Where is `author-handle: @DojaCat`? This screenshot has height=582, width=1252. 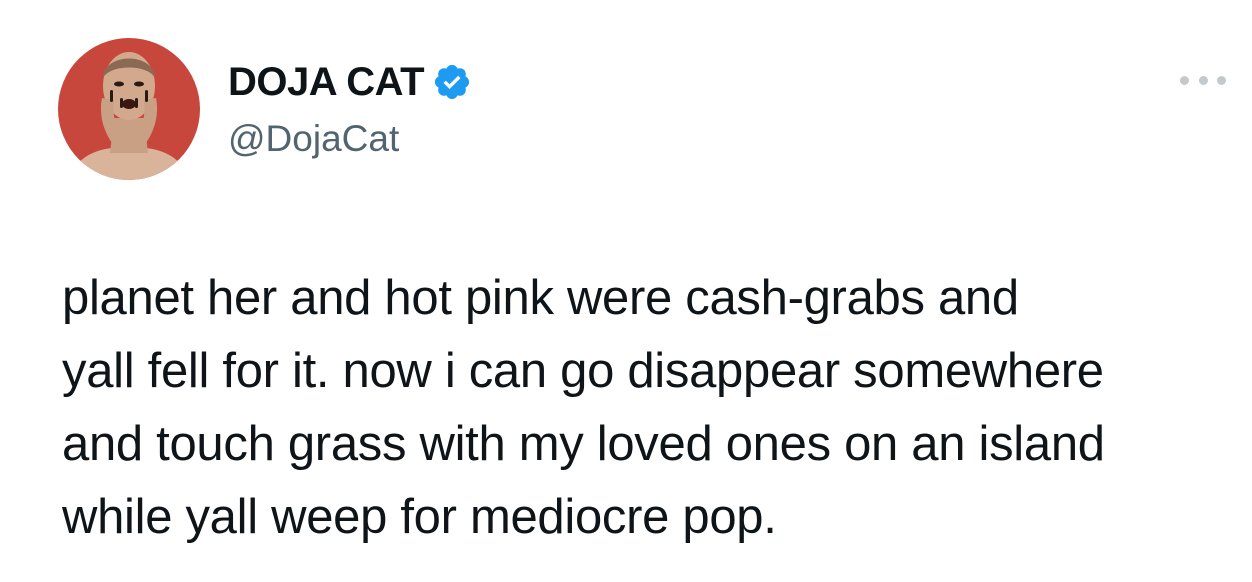
author-handle: @DojaCat is located at coordinates (313, 139).